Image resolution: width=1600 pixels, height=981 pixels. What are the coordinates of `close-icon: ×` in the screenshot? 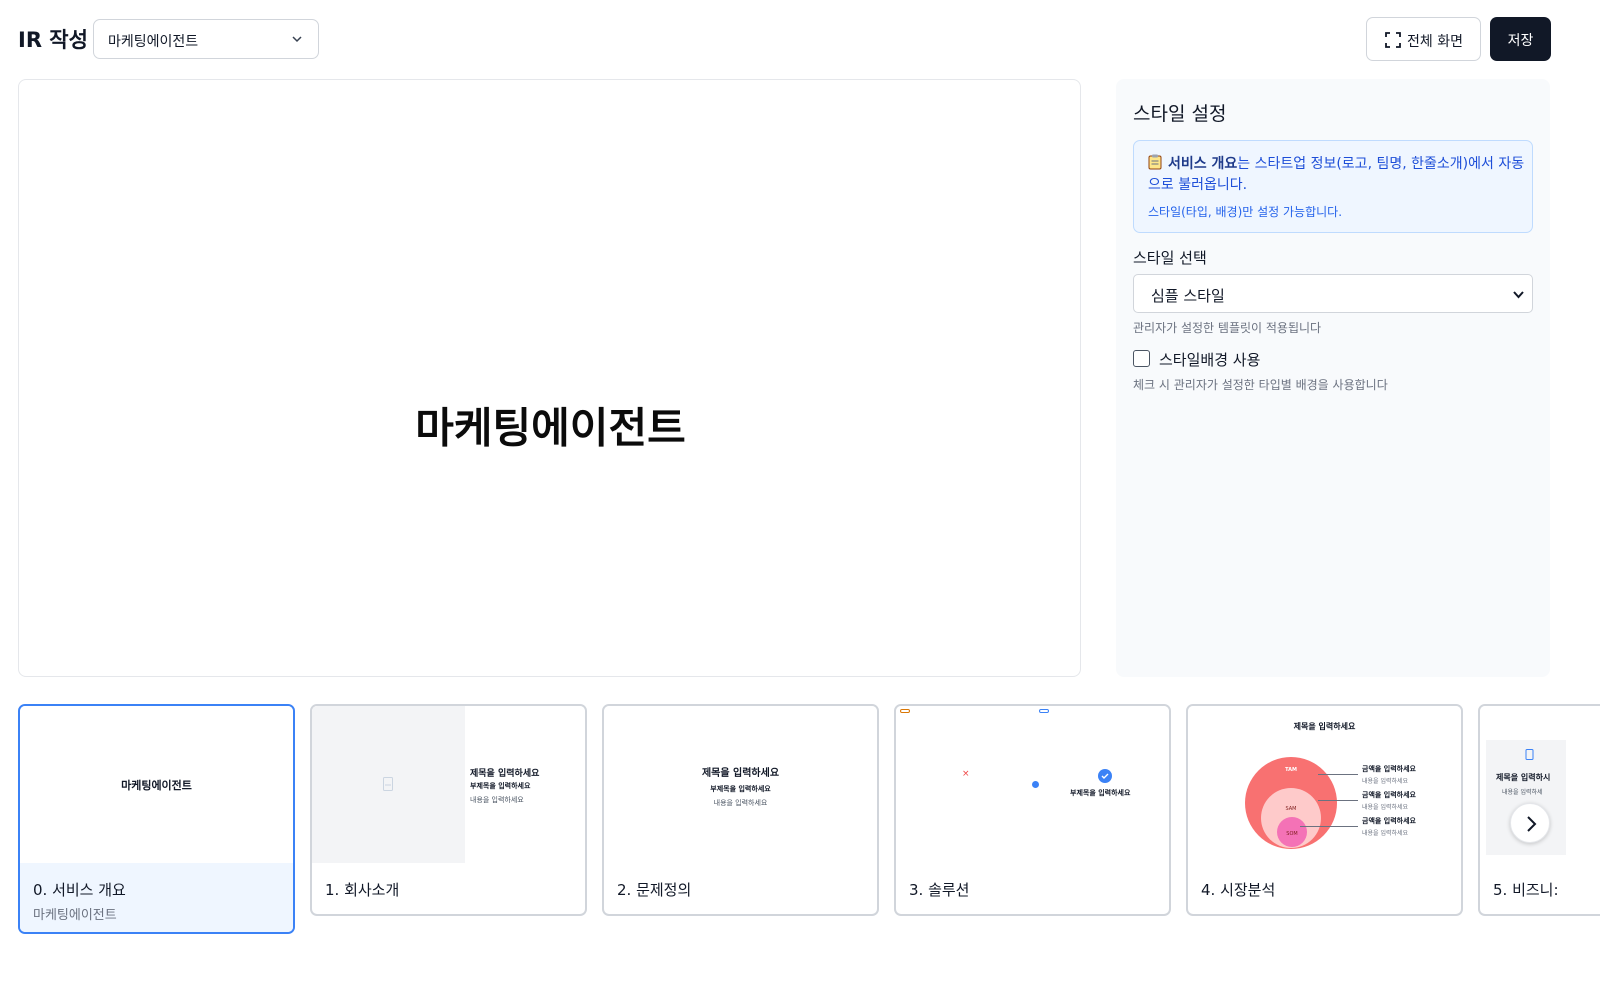 It's located at (966, 774).